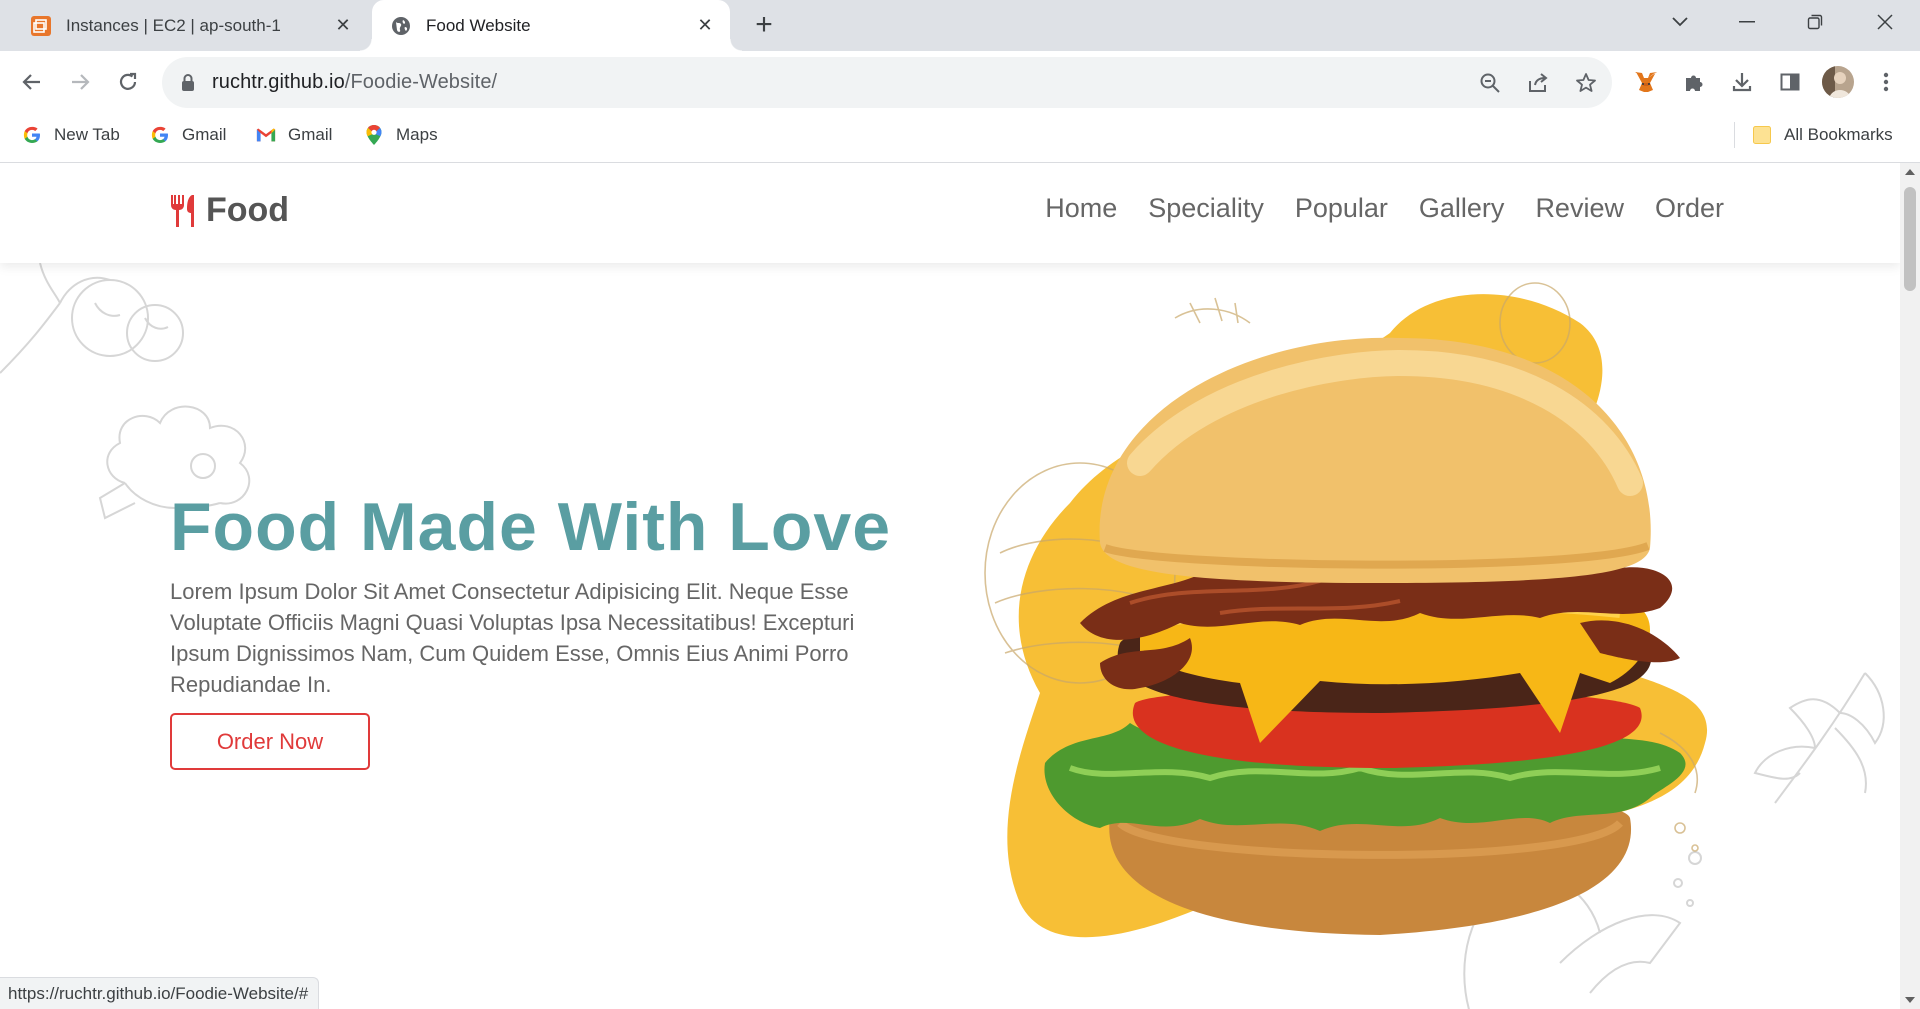 Image resolution: width=1920 pixels, height=1009 pixels. I want to click on maps-icon, so click(374, 135).